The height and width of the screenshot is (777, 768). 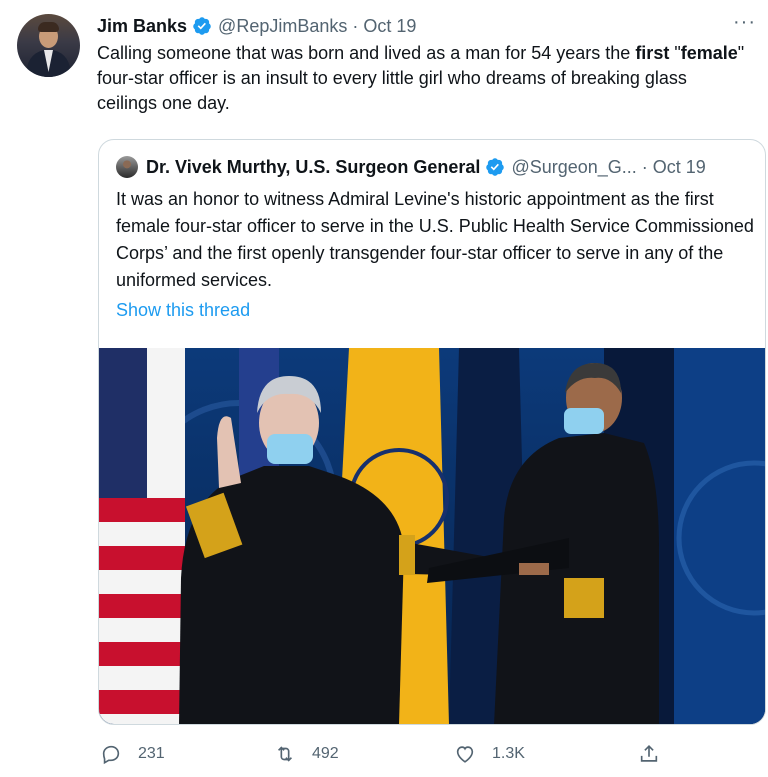 What do you see at coordinates (48, 45) in the screenshot?
I see `tweet-avatar` at bounding box center [48, 45].